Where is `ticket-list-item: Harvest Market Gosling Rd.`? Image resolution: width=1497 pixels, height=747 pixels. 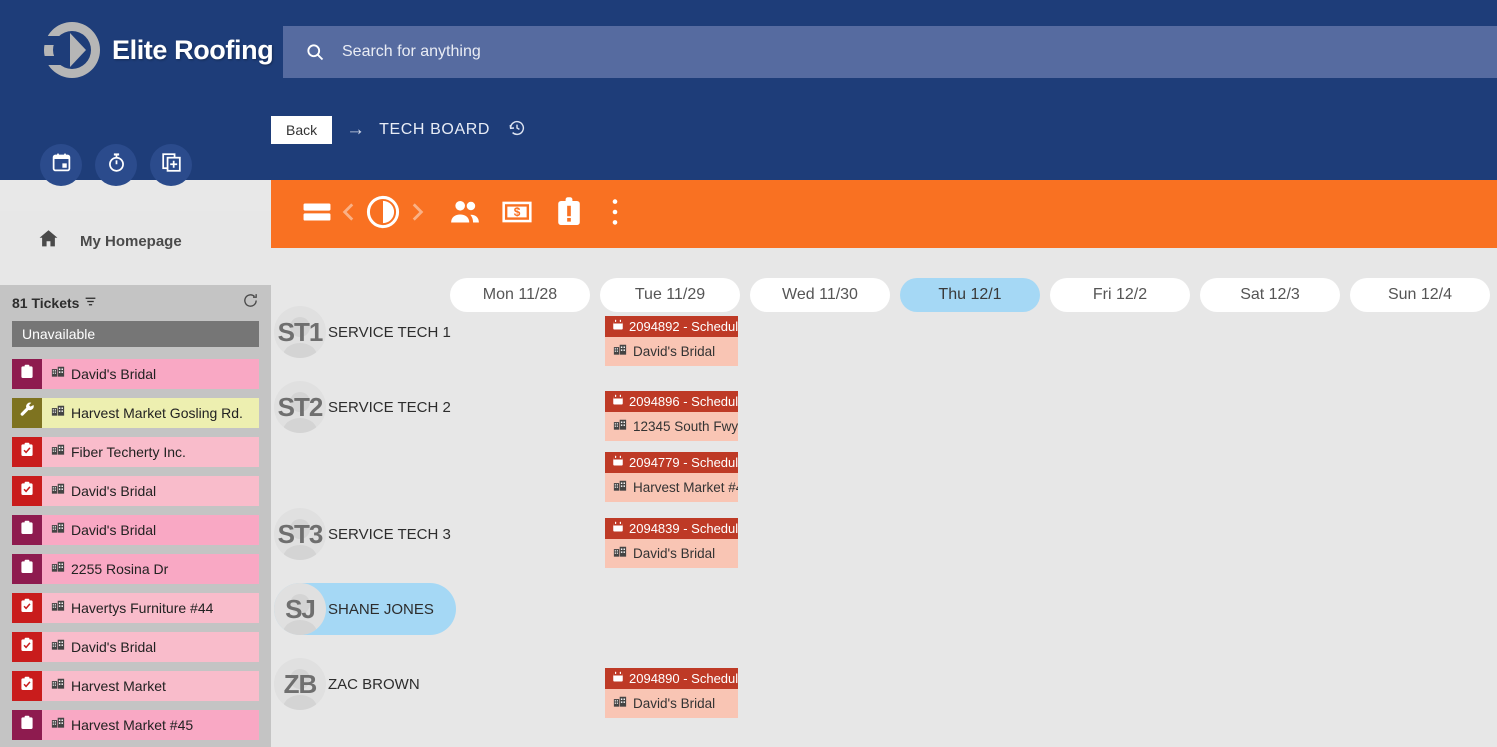 ticket-list-item: Harvest Market Gosling Rd. is located at coordinates (135, 413).